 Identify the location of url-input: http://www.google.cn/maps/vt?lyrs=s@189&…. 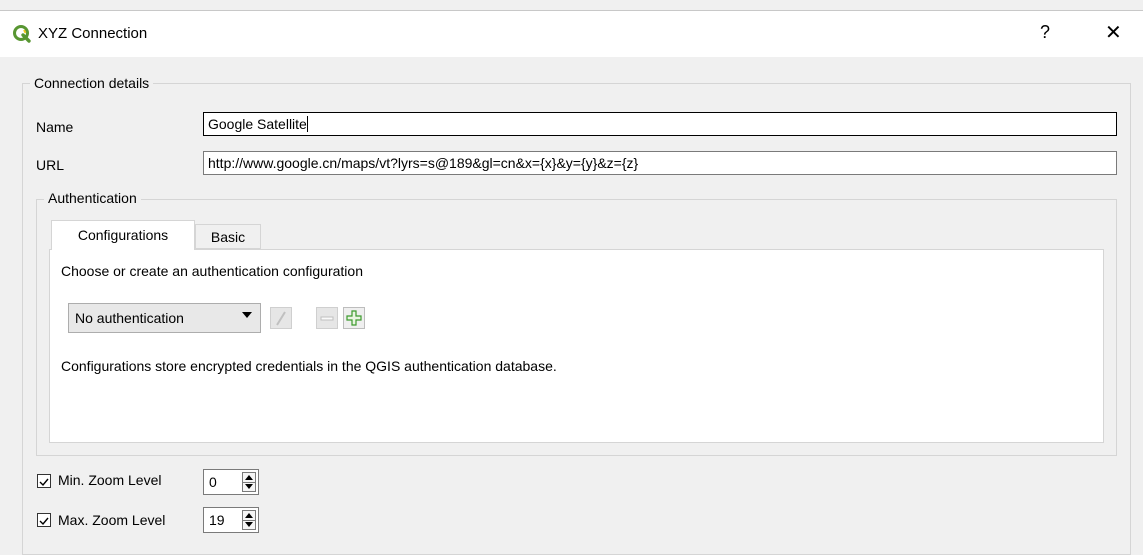
(660, 163).